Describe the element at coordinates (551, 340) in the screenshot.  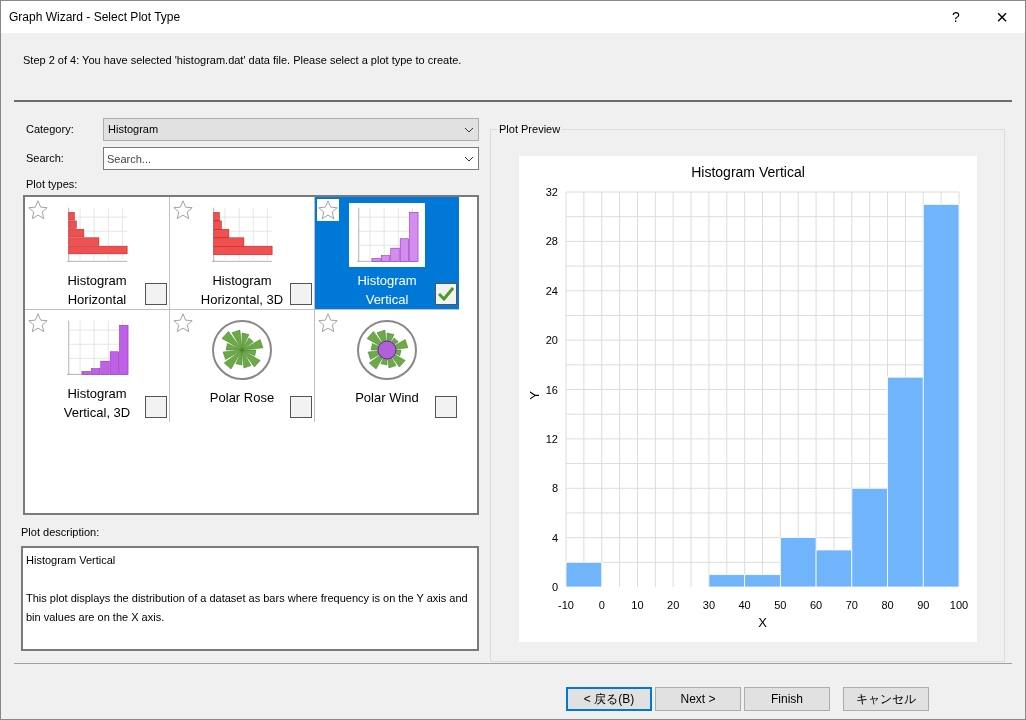
I see `y-tick-label: 20` at that location.